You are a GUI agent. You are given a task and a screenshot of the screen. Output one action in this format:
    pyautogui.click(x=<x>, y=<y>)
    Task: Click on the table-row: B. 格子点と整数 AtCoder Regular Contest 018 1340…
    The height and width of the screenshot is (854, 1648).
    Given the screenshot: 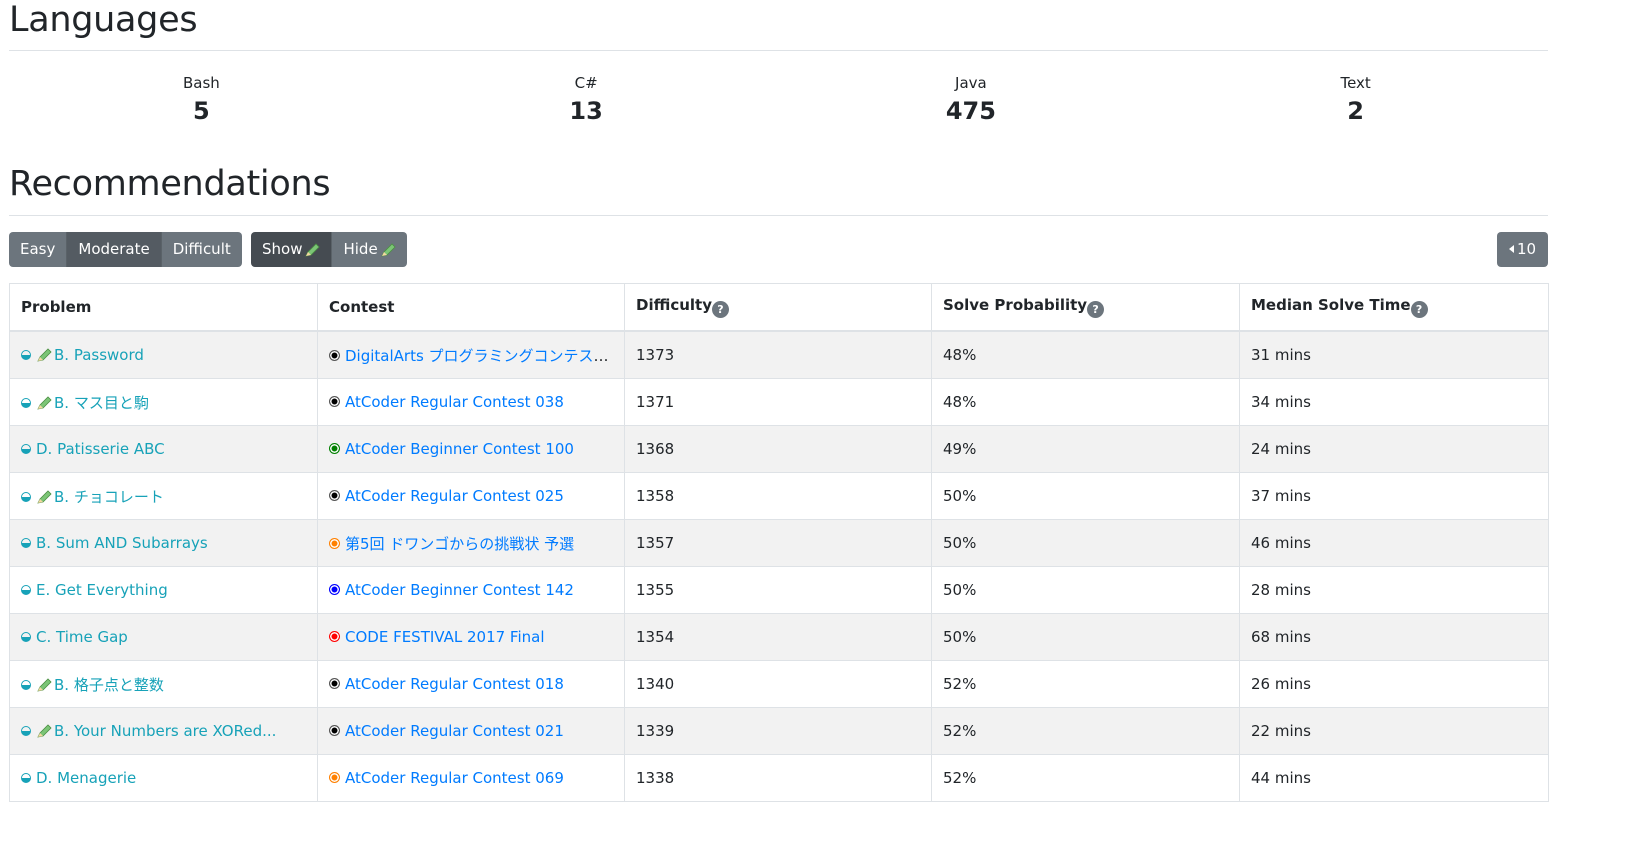 What is the action you would take?
    pyautogui.click(x=779, y=684)
    